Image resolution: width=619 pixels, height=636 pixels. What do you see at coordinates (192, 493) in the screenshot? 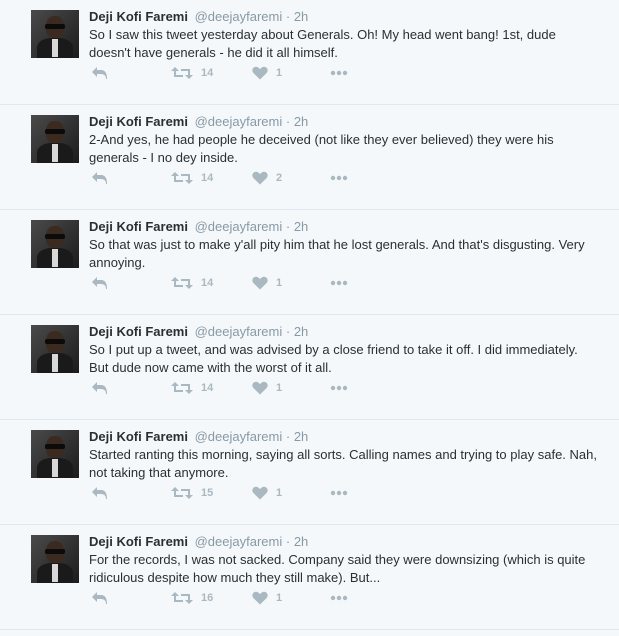
I see `retweet-button: 15` at bounding box center [192, 493].